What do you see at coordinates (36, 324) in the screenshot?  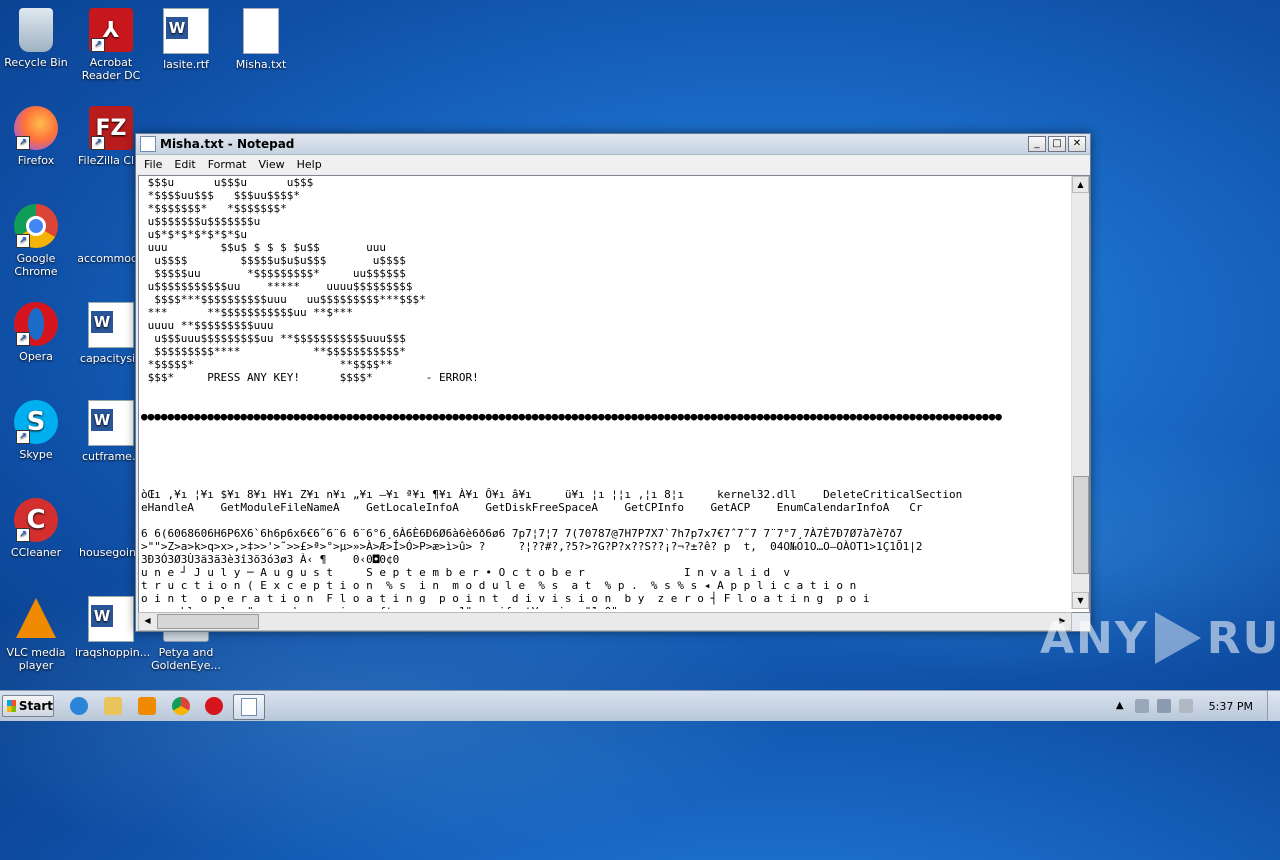 I see `opera-icon: ↗` at bounding box center [36, 324].